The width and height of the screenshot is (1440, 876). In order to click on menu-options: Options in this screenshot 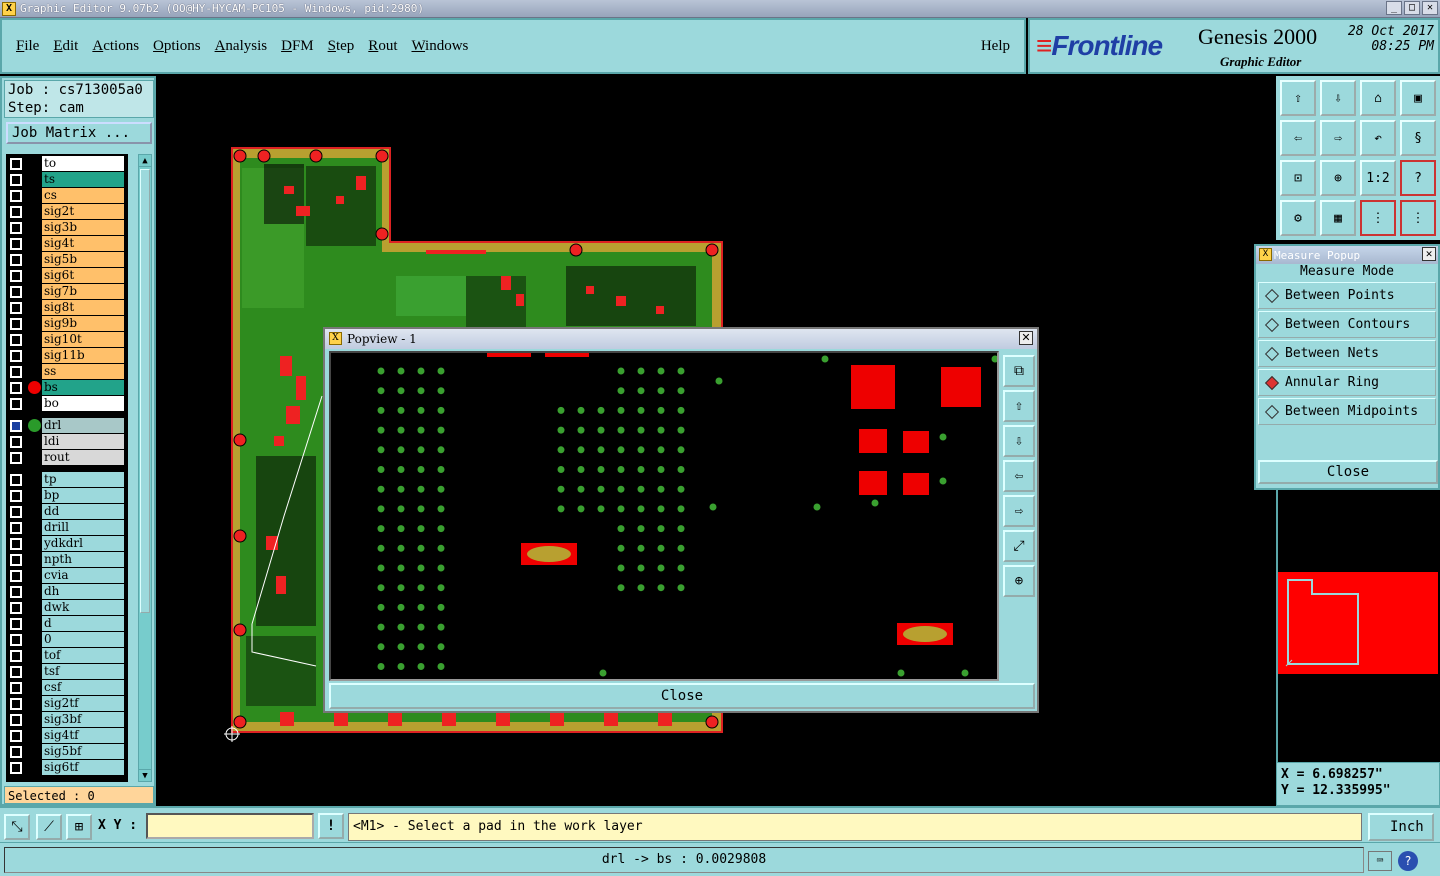, I will do `click(177, 46)`.